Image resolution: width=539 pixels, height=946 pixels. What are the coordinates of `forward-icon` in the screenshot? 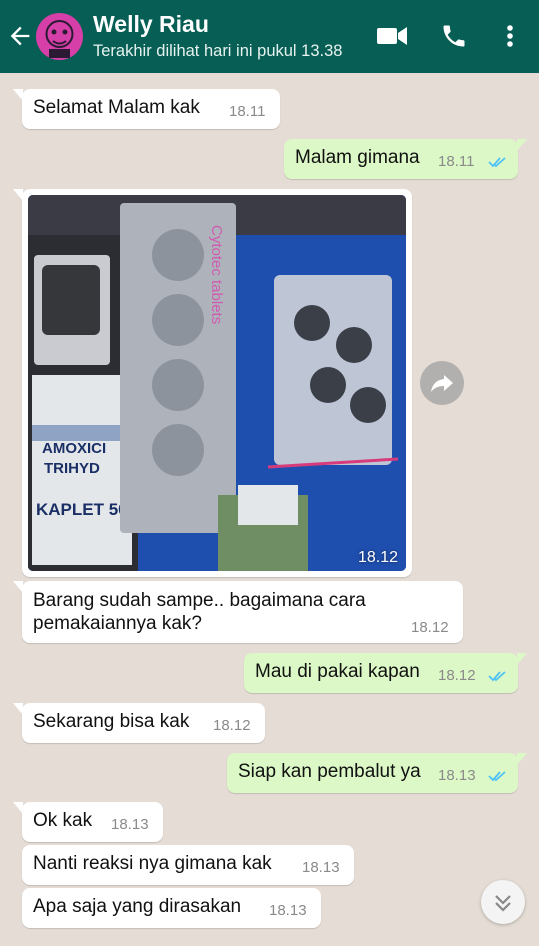 It's located at (442, 383).